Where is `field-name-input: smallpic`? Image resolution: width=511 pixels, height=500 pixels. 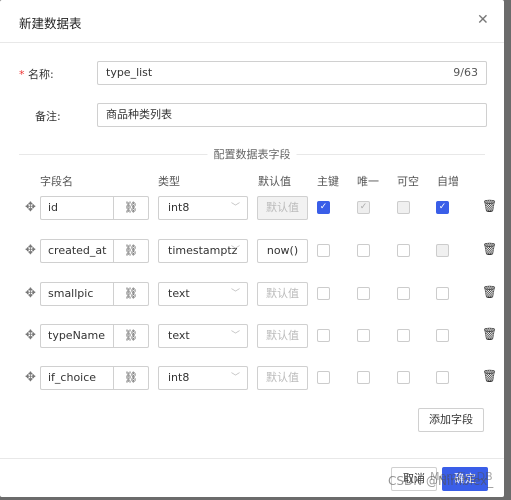
field-name-input: smallpic is located at coordinates (77, 294).